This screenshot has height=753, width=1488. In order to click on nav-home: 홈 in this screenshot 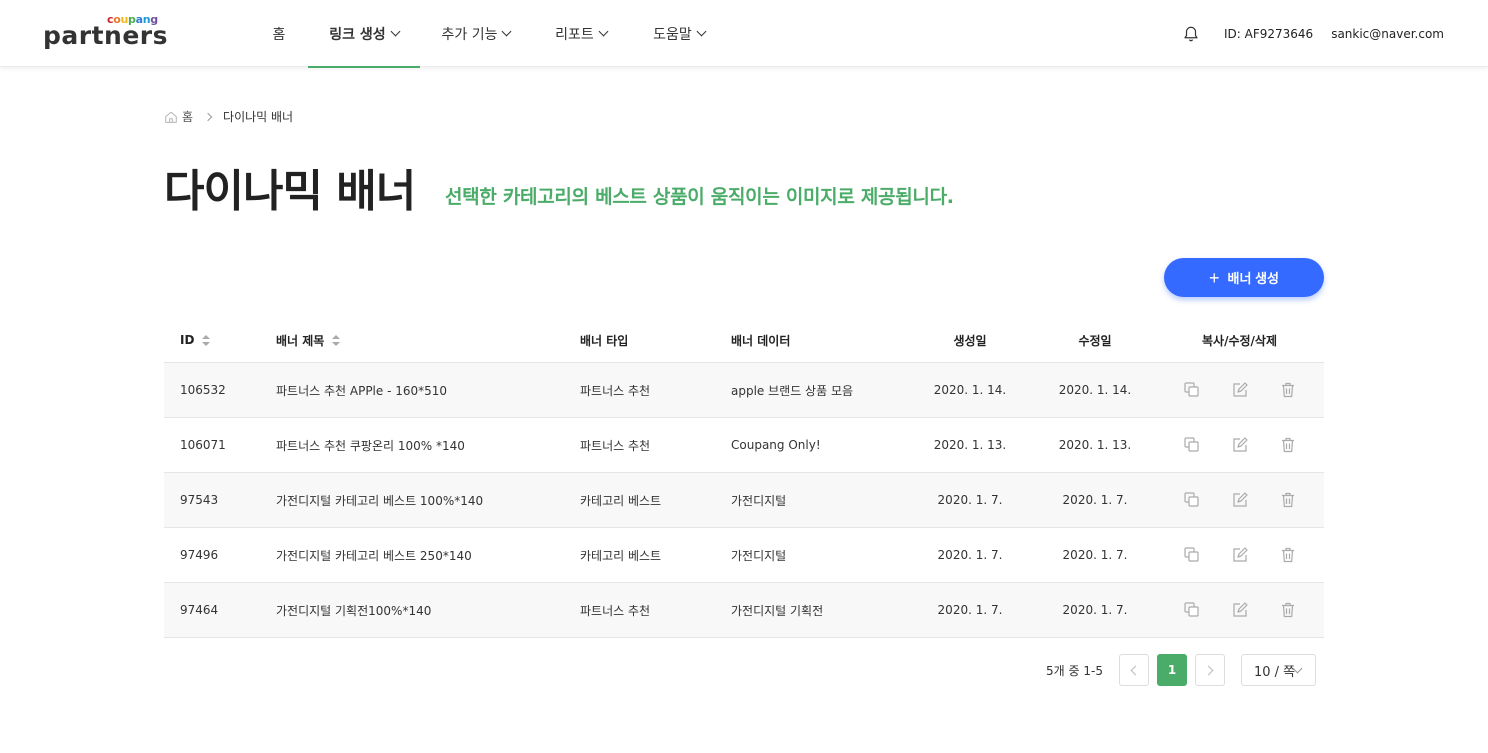, I will do `click(279, 33)`.